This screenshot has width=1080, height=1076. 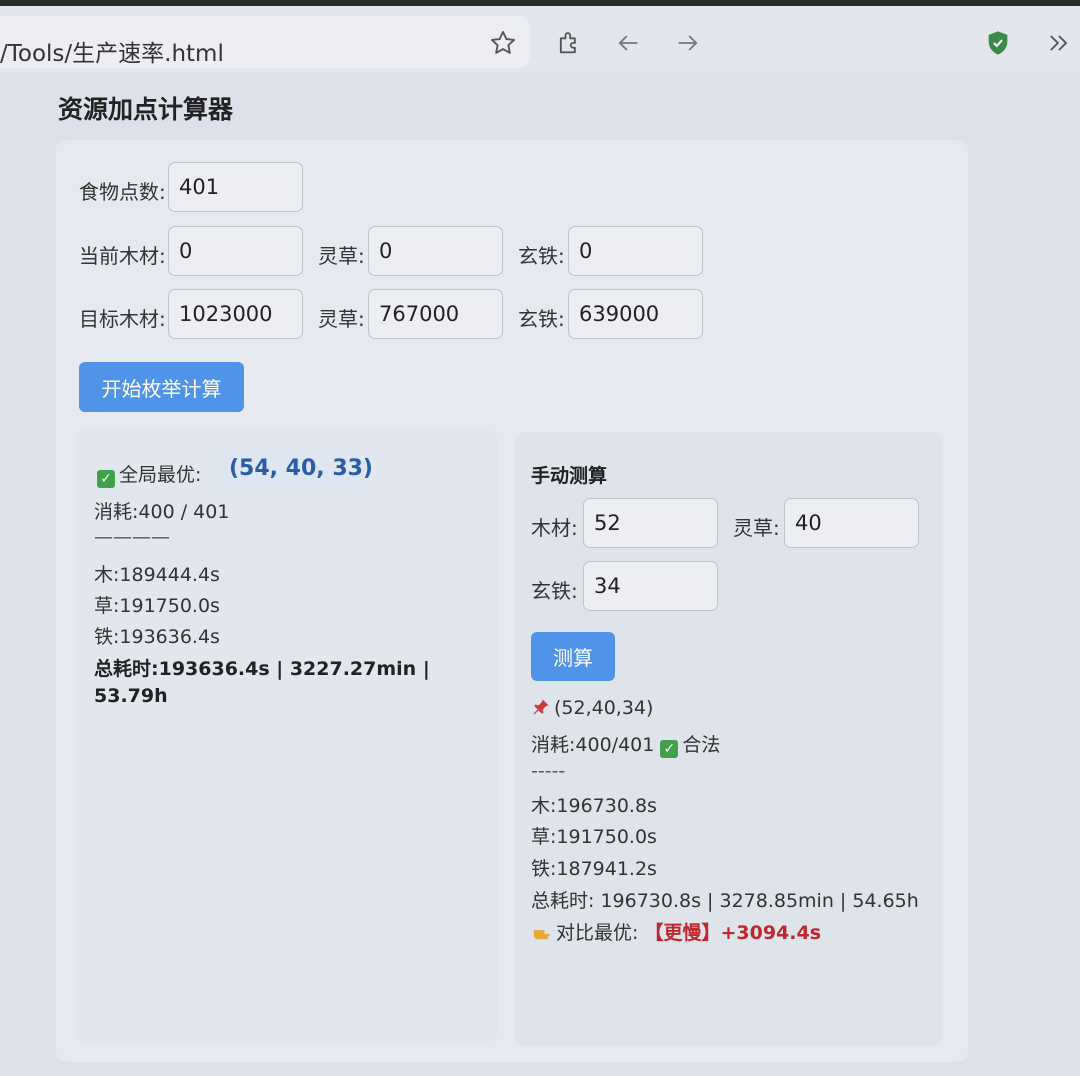 What do you see at coordinates (650, 523) in the screenshot?
I see `manual-wood-input` at bounding box center [650, 523].